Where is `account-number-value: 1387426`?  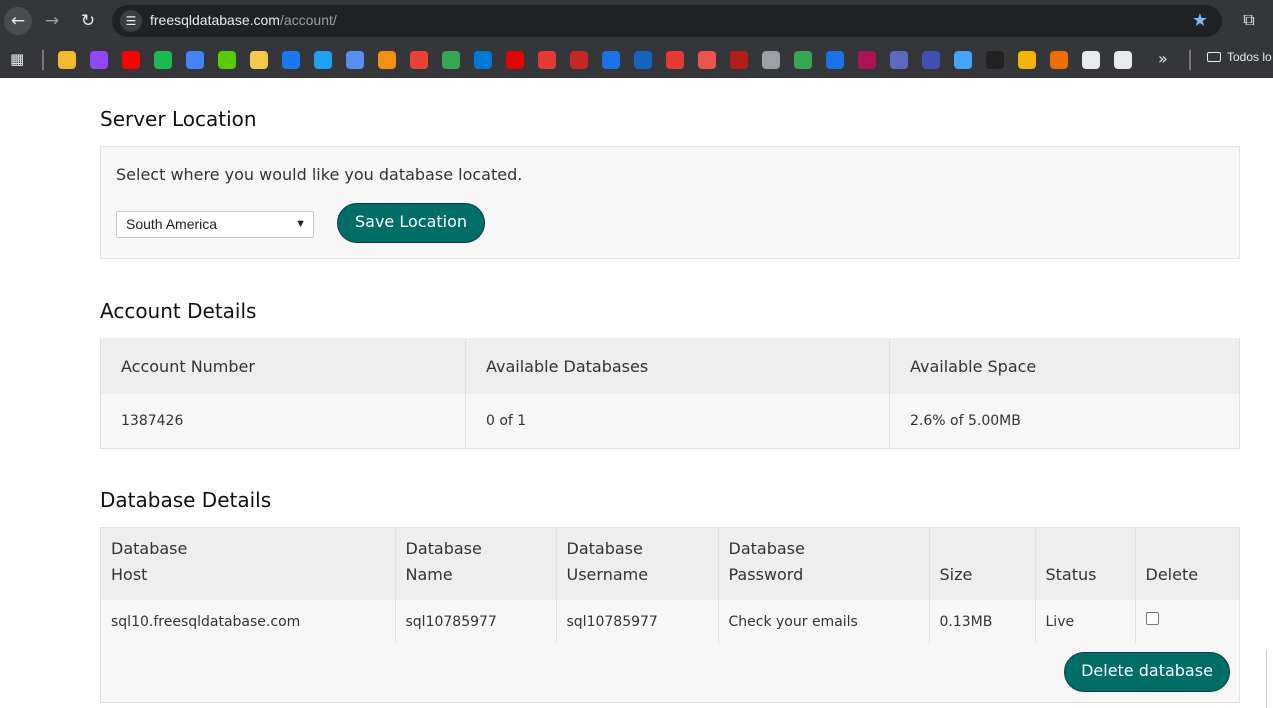 account-number-value: 1387426 is located at coordinates (283, 421).